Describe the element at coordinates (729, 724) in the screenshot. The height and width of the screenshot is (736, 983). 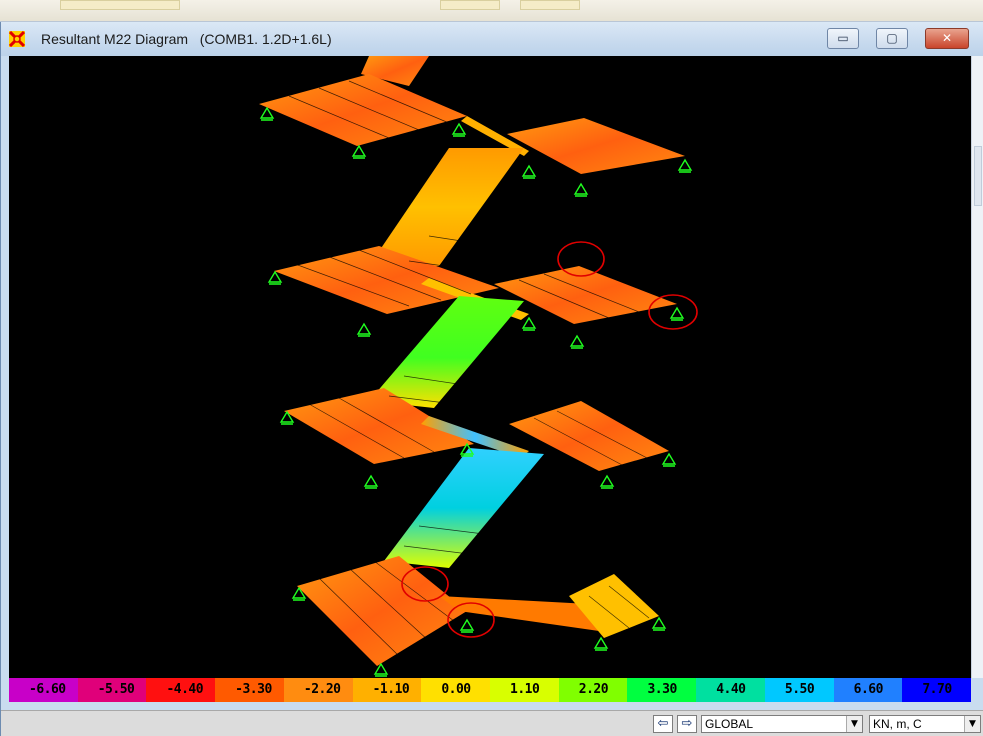
I see `coord-system-value: GLOBAL` at that location.